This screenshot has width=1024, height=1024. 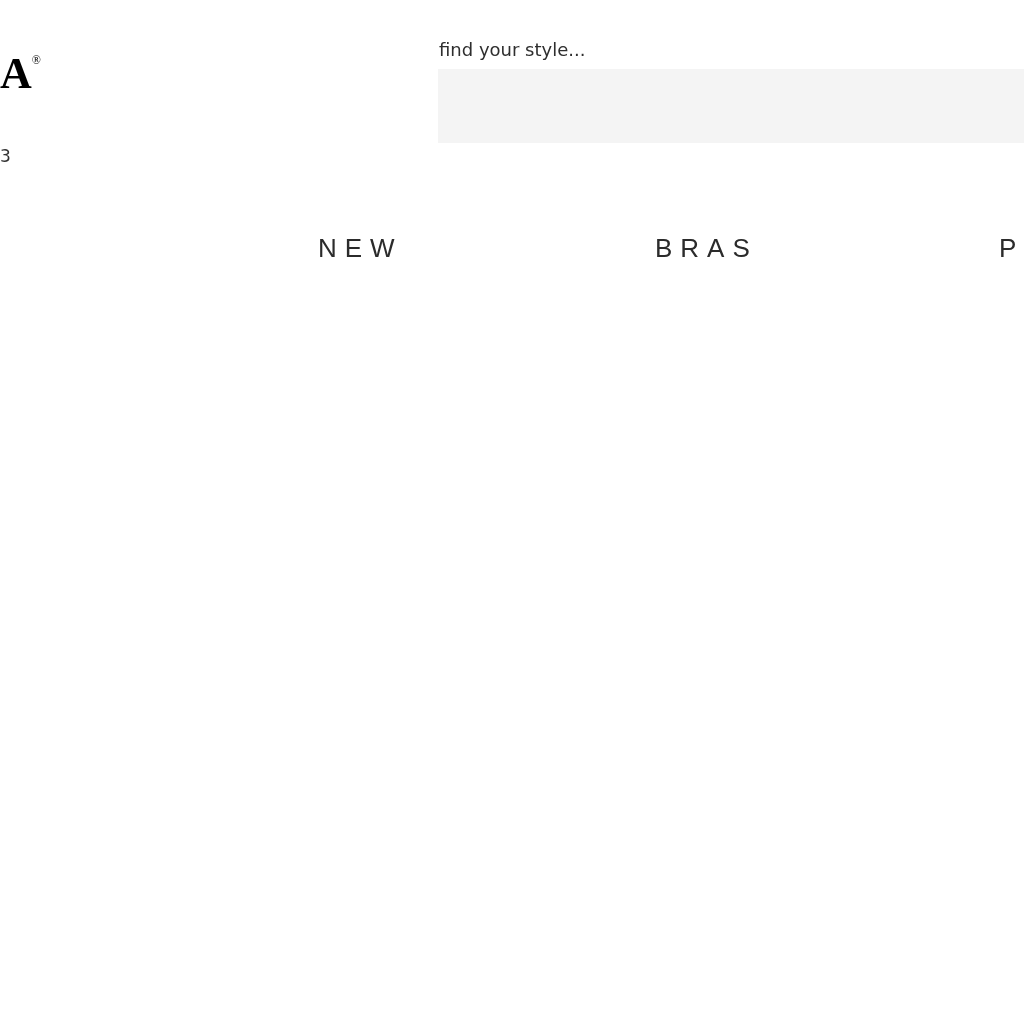 I want to click on header-note: 3, so click(x=5, y=156).